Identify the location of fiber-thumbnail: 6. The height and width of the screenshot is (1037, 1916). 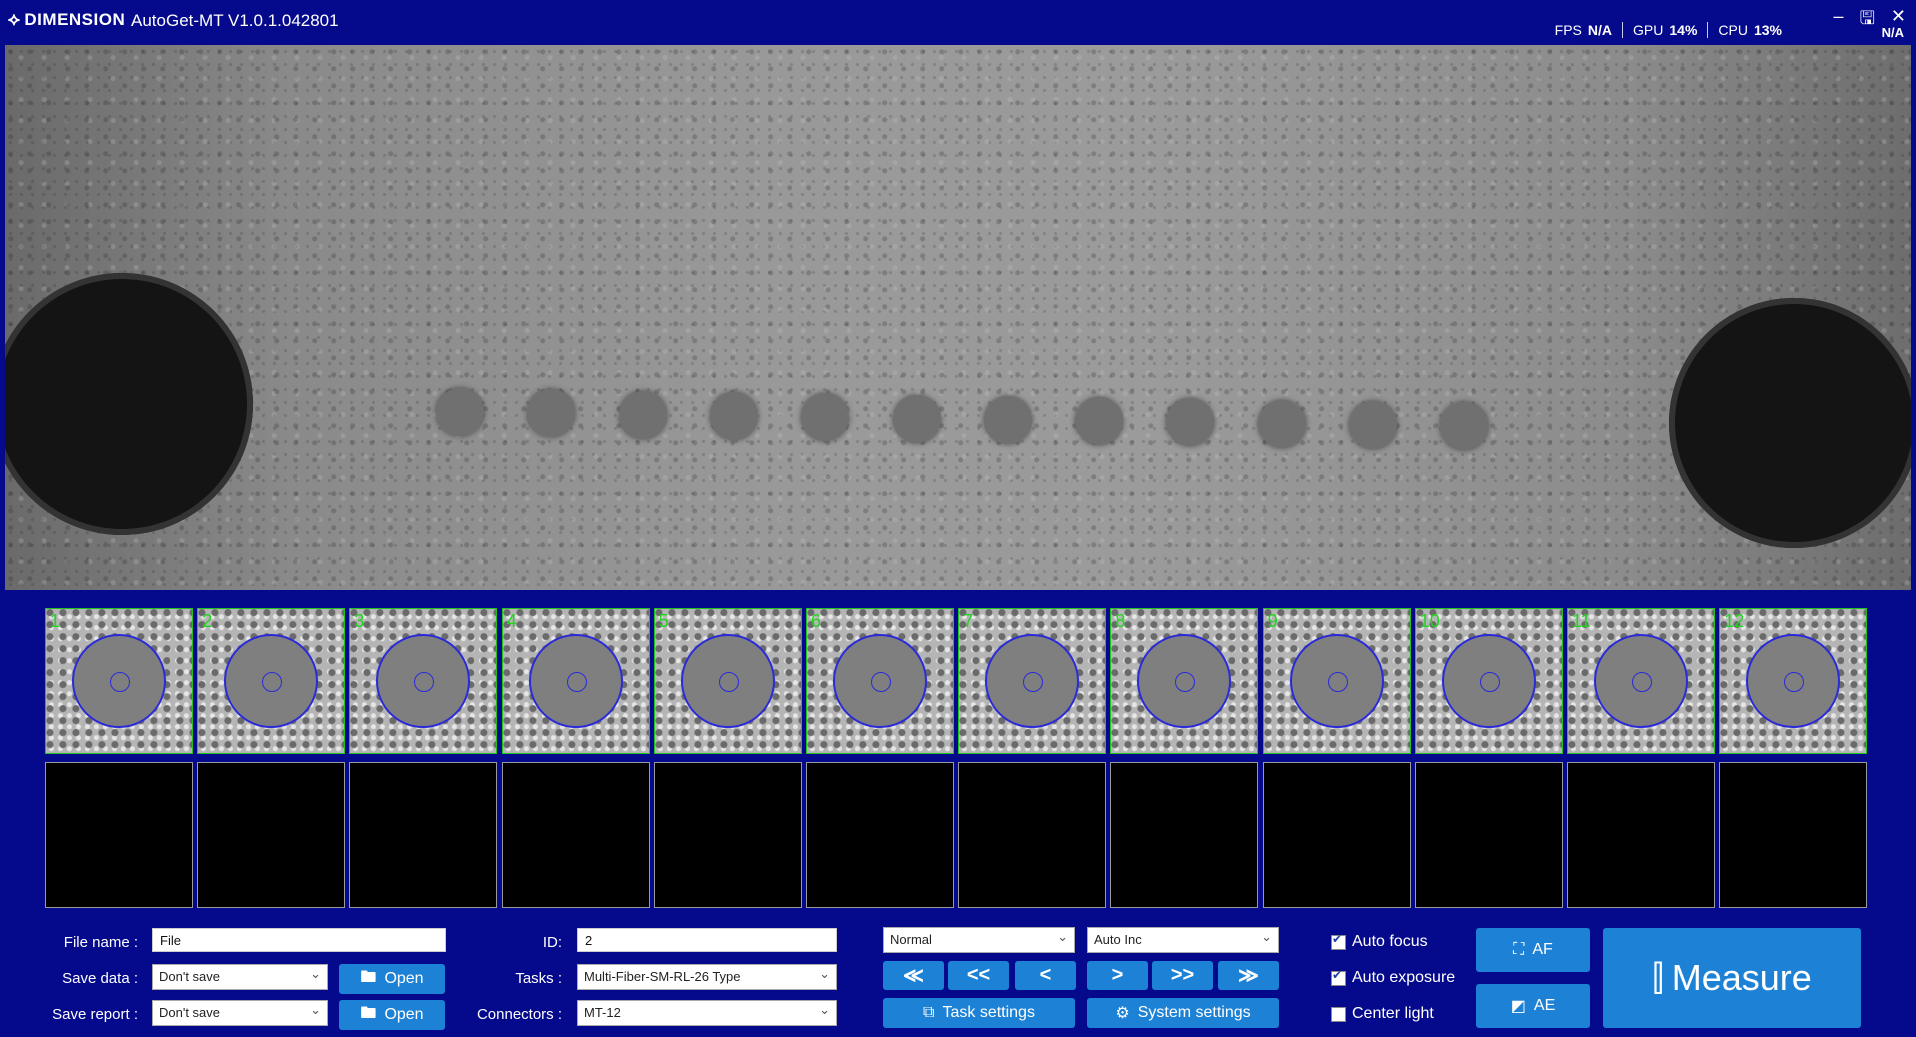
(880, 681).